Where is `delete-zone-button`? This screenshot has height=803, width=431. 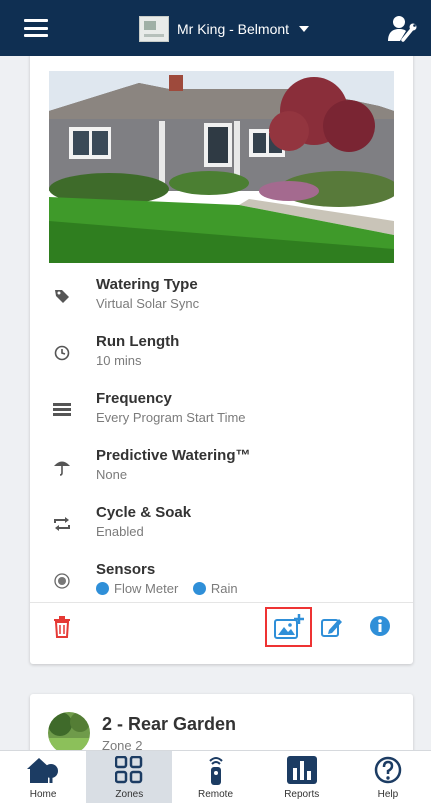
delete-zone-button is located at coordinates (62, 627).